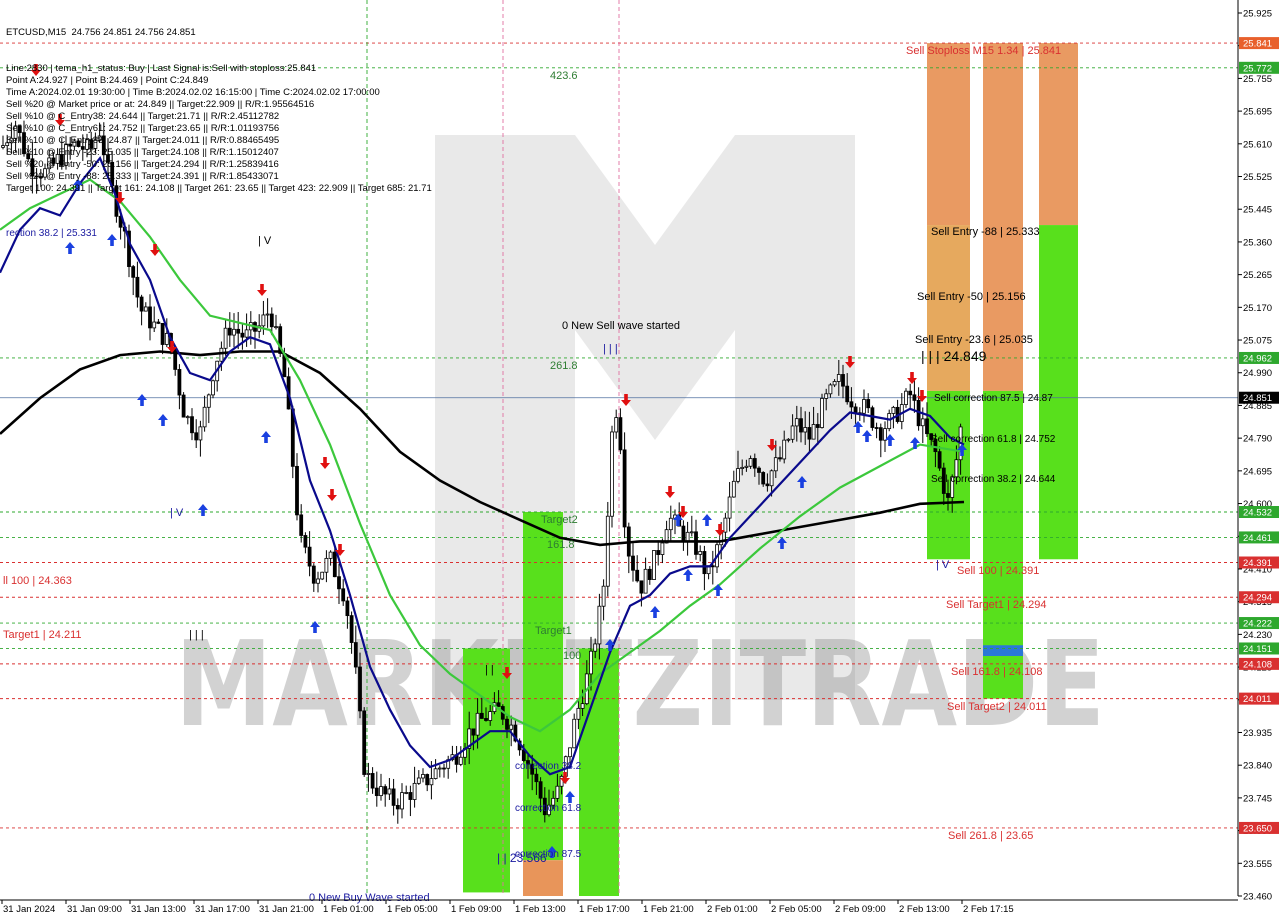 This screenshot has height=920, width=1280. I want to click on annotation-label: Target1 | 24.211, so click(42, 635).